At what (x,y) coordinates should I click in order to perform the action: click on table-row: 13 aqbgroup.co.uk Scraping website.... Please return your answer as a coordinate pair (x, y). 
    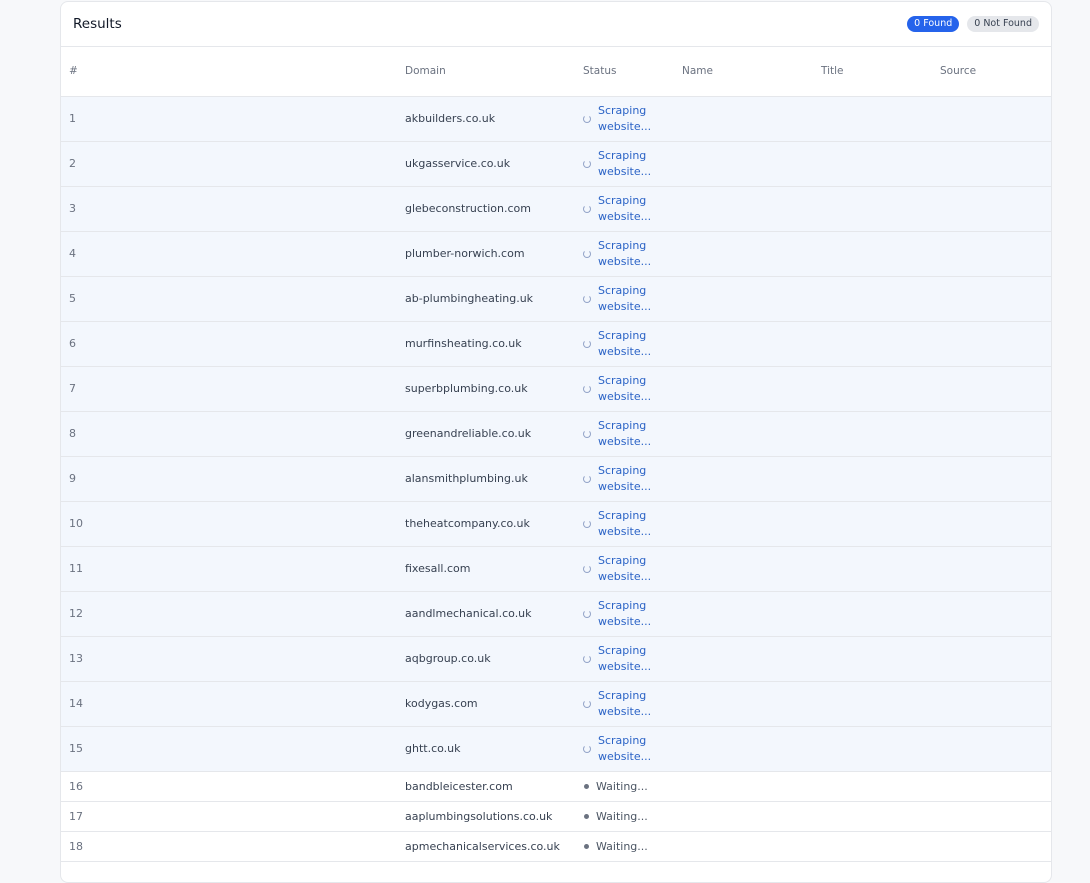
    Looking at the image, I should click on (556, 659).